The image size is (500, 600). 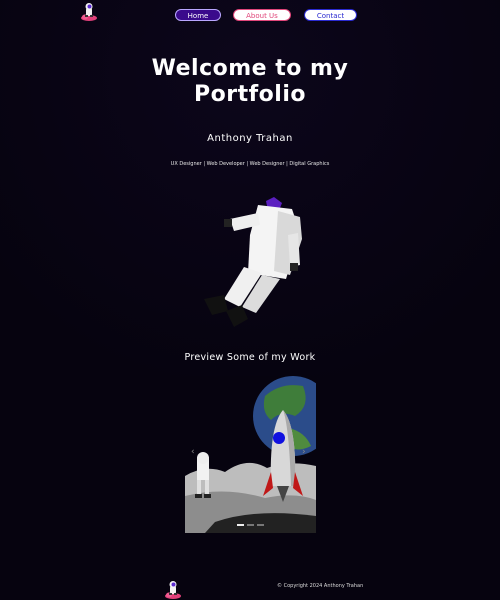 I want to click on nav-home-button: Home, so click(x=198, y=15).